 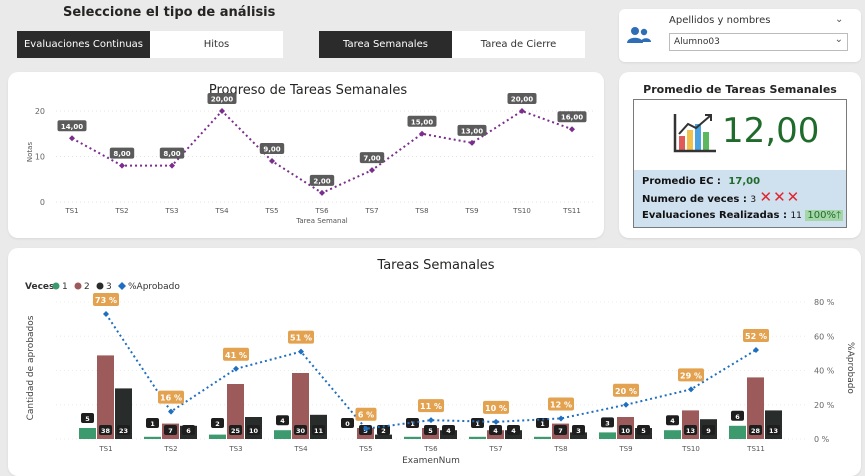 I want to click on pct-label: 20 %, so click(x=626, y=391).